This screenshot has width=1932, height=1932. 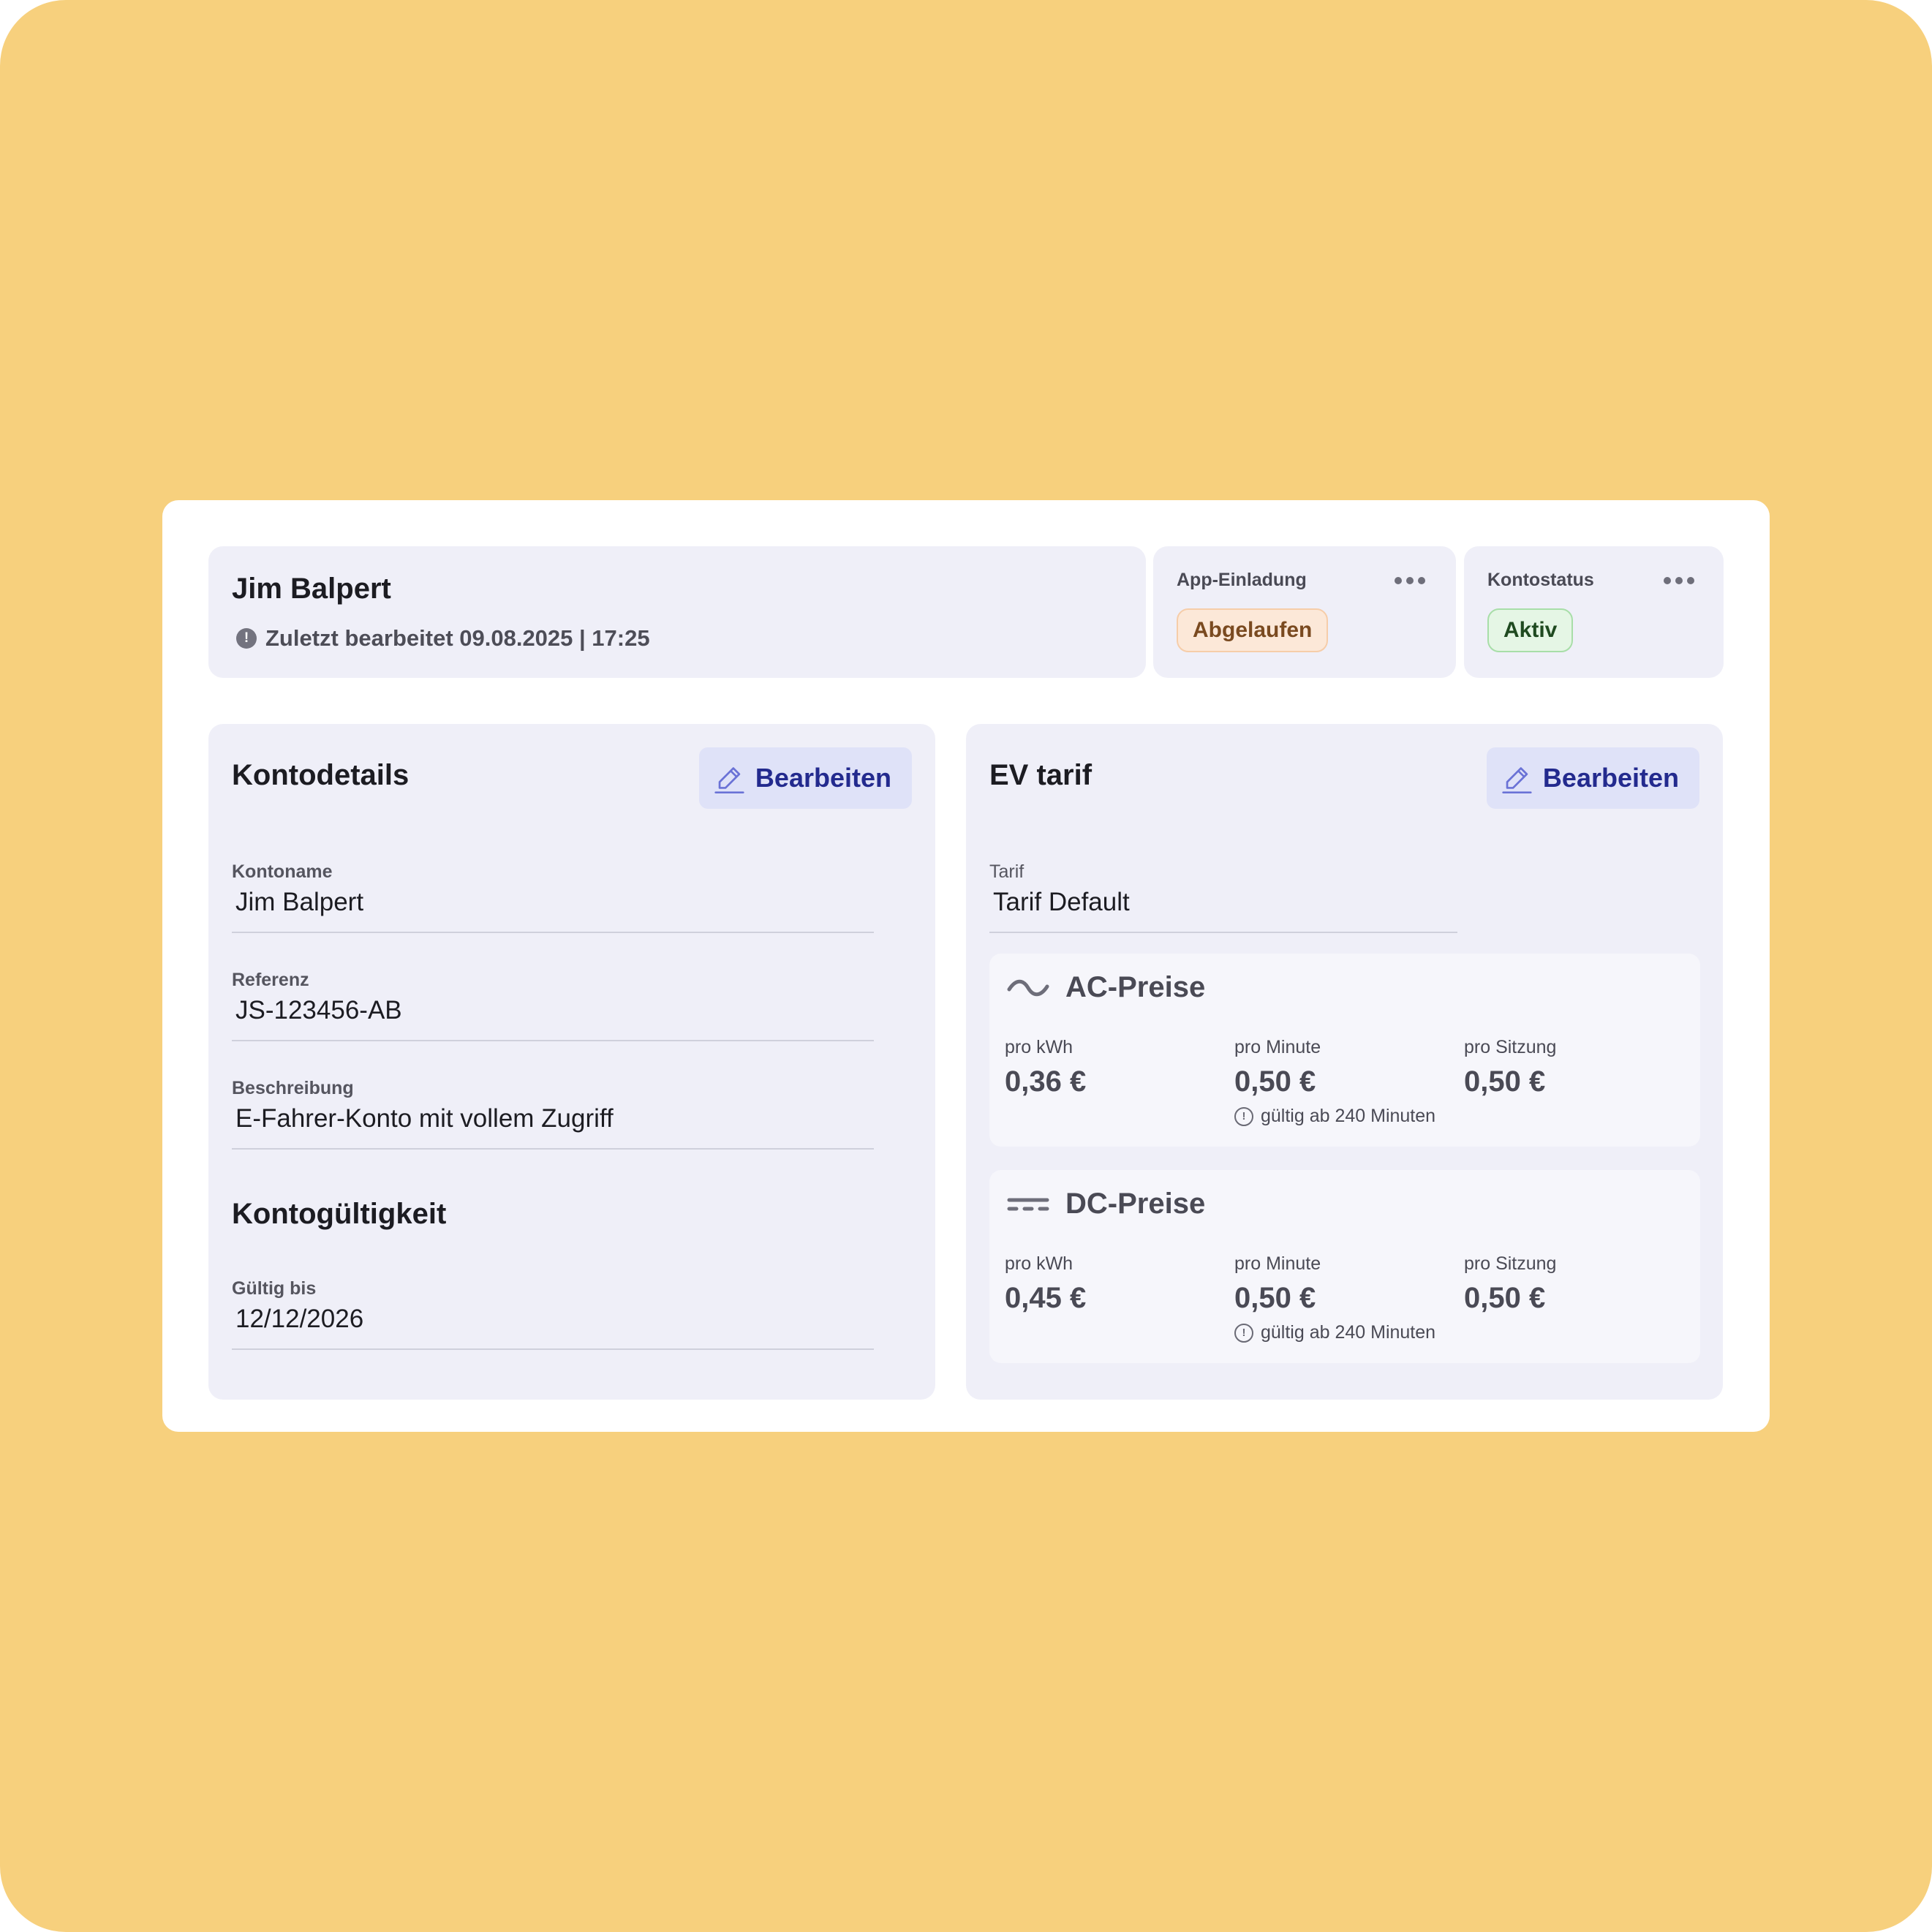 I want to click on valid-until-field: Gültig bis 12/12/2026, so click(x=553, y=1314).